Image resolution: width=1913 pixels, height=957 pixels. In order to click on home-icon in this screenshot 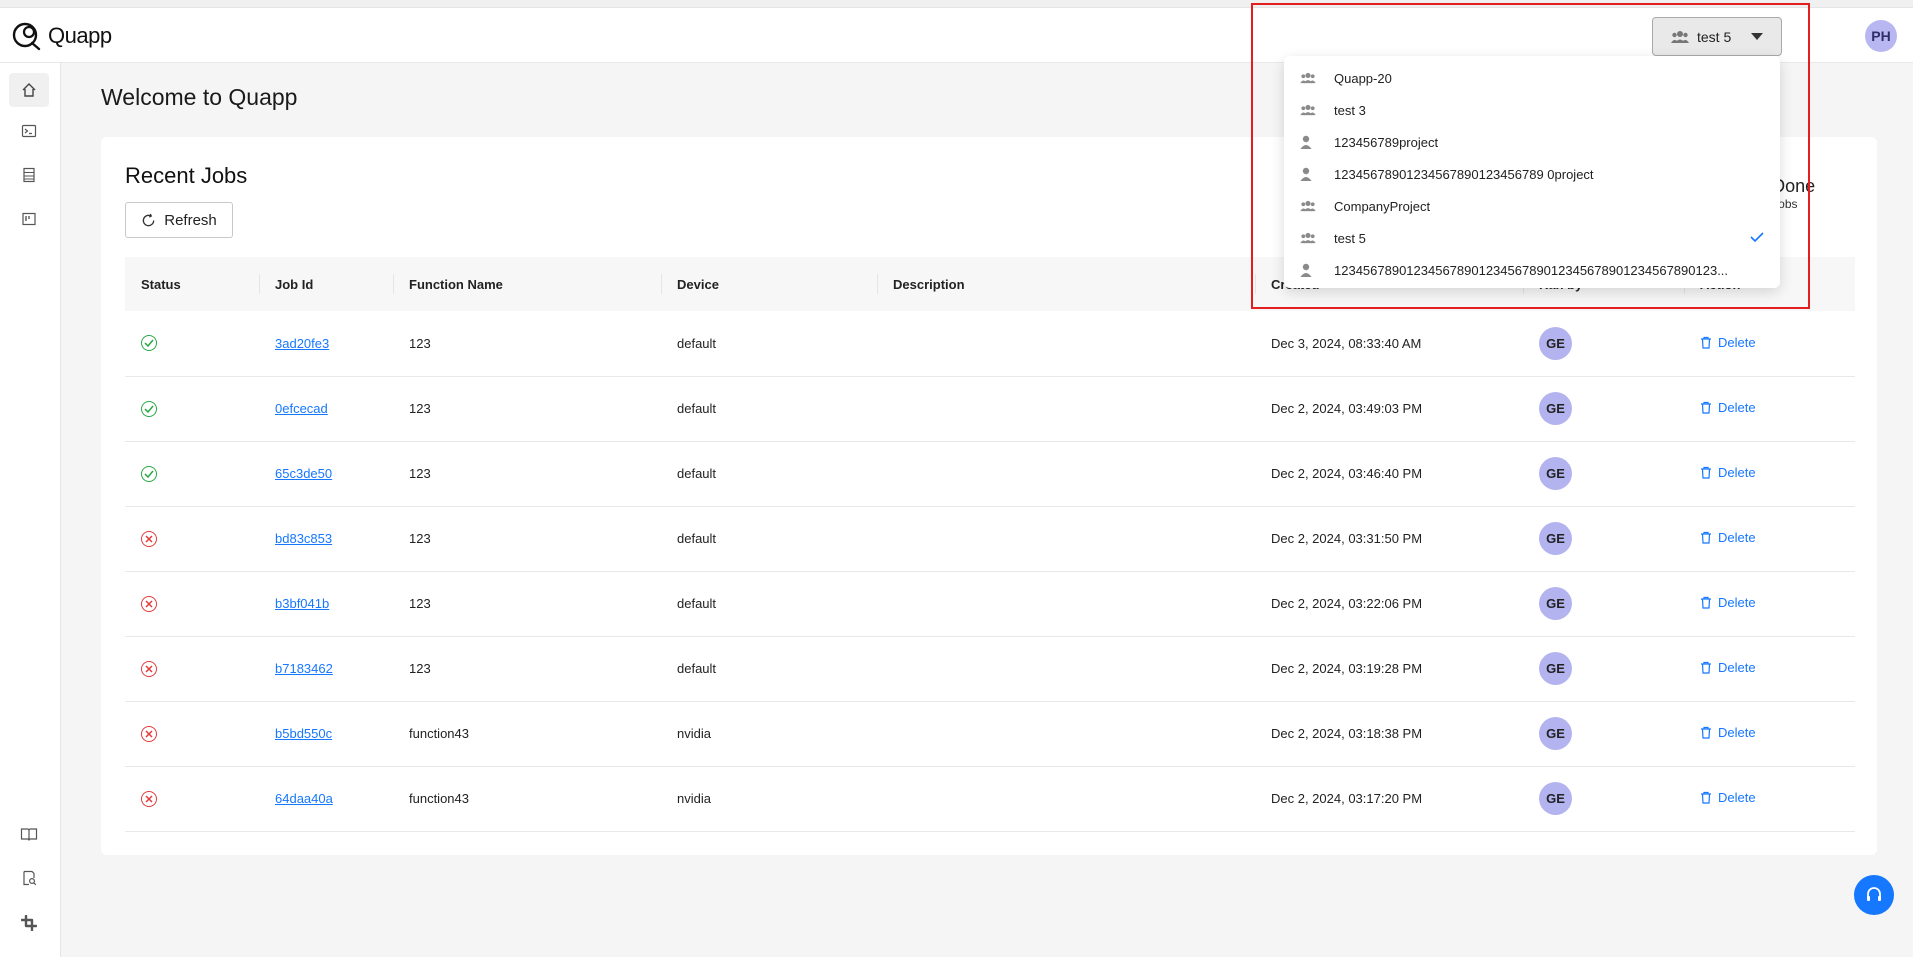, I will do `click(29, 90)`.